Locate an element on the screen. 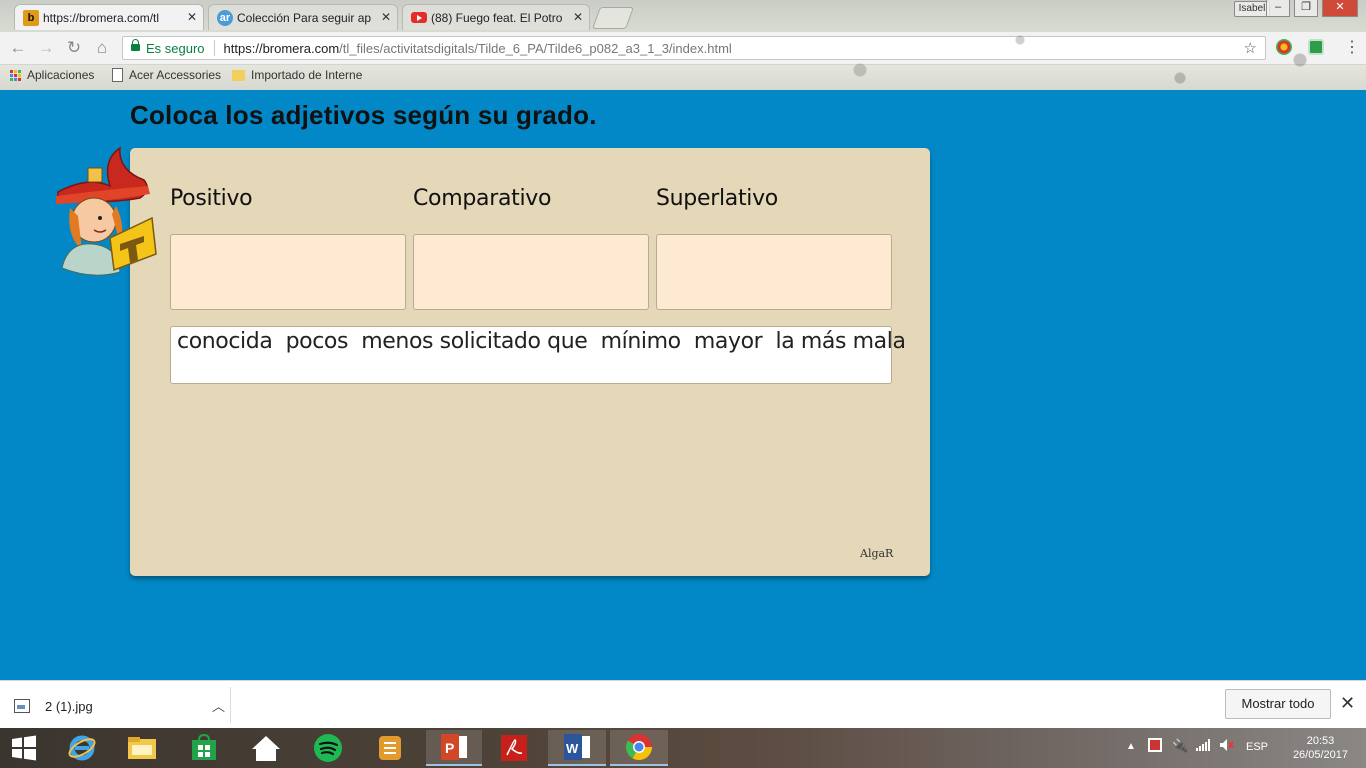 The image size is (1366, 768). lock-icon is located at coordinates (135, 46).